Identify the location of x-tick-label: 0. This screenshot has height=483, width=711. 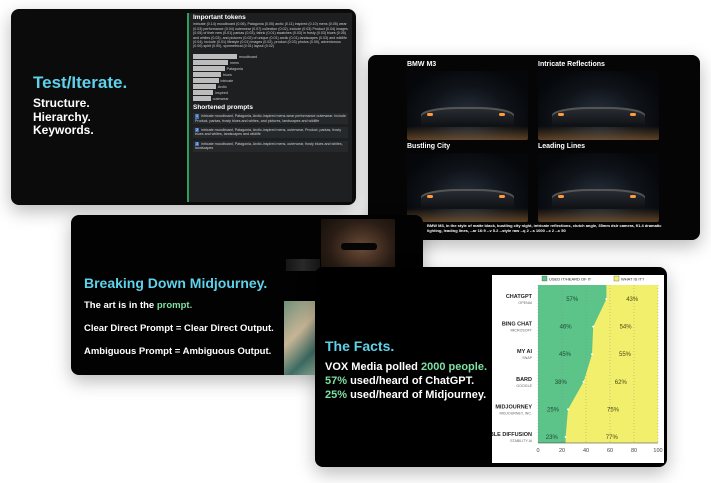
(537, 451).